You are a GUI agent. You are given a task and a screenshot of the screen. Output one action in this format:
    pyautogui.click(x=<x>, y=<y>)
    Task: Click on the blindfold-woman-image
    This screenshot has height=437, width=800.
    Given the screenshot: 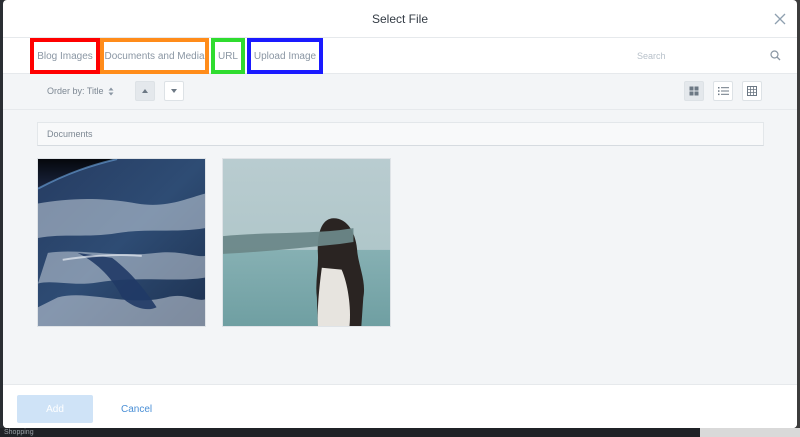 What is the action you would take?
    pyautogui.click(x=306, y=242)
    